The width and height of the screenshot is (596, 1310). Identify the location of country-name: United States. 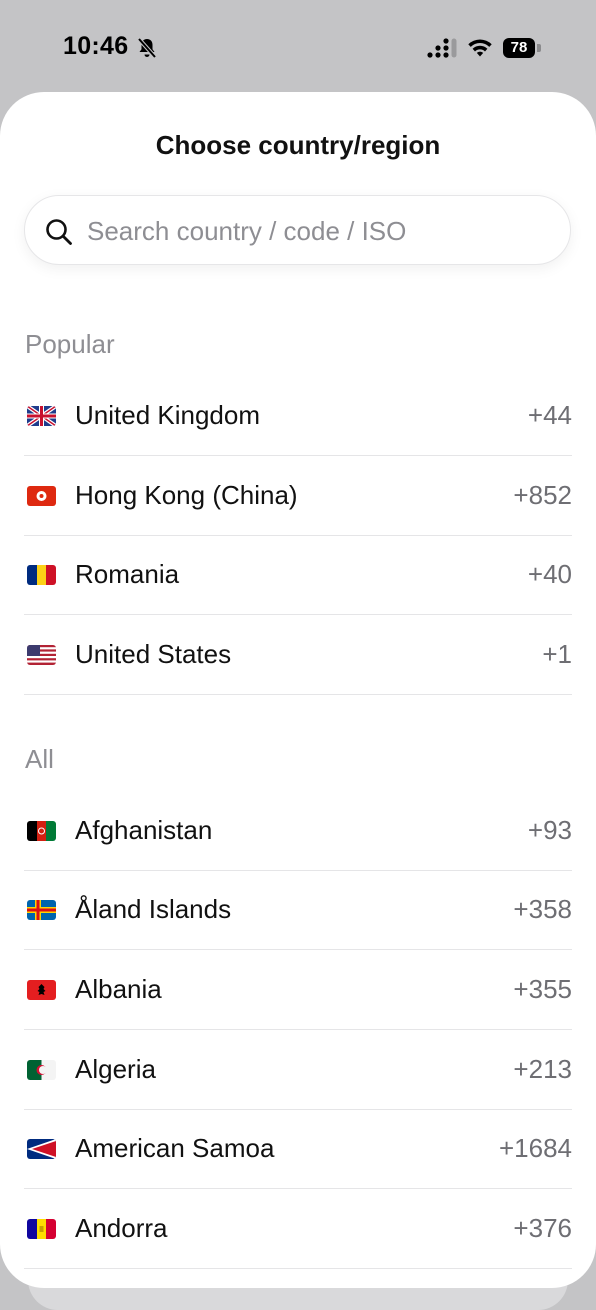
(153, 654).